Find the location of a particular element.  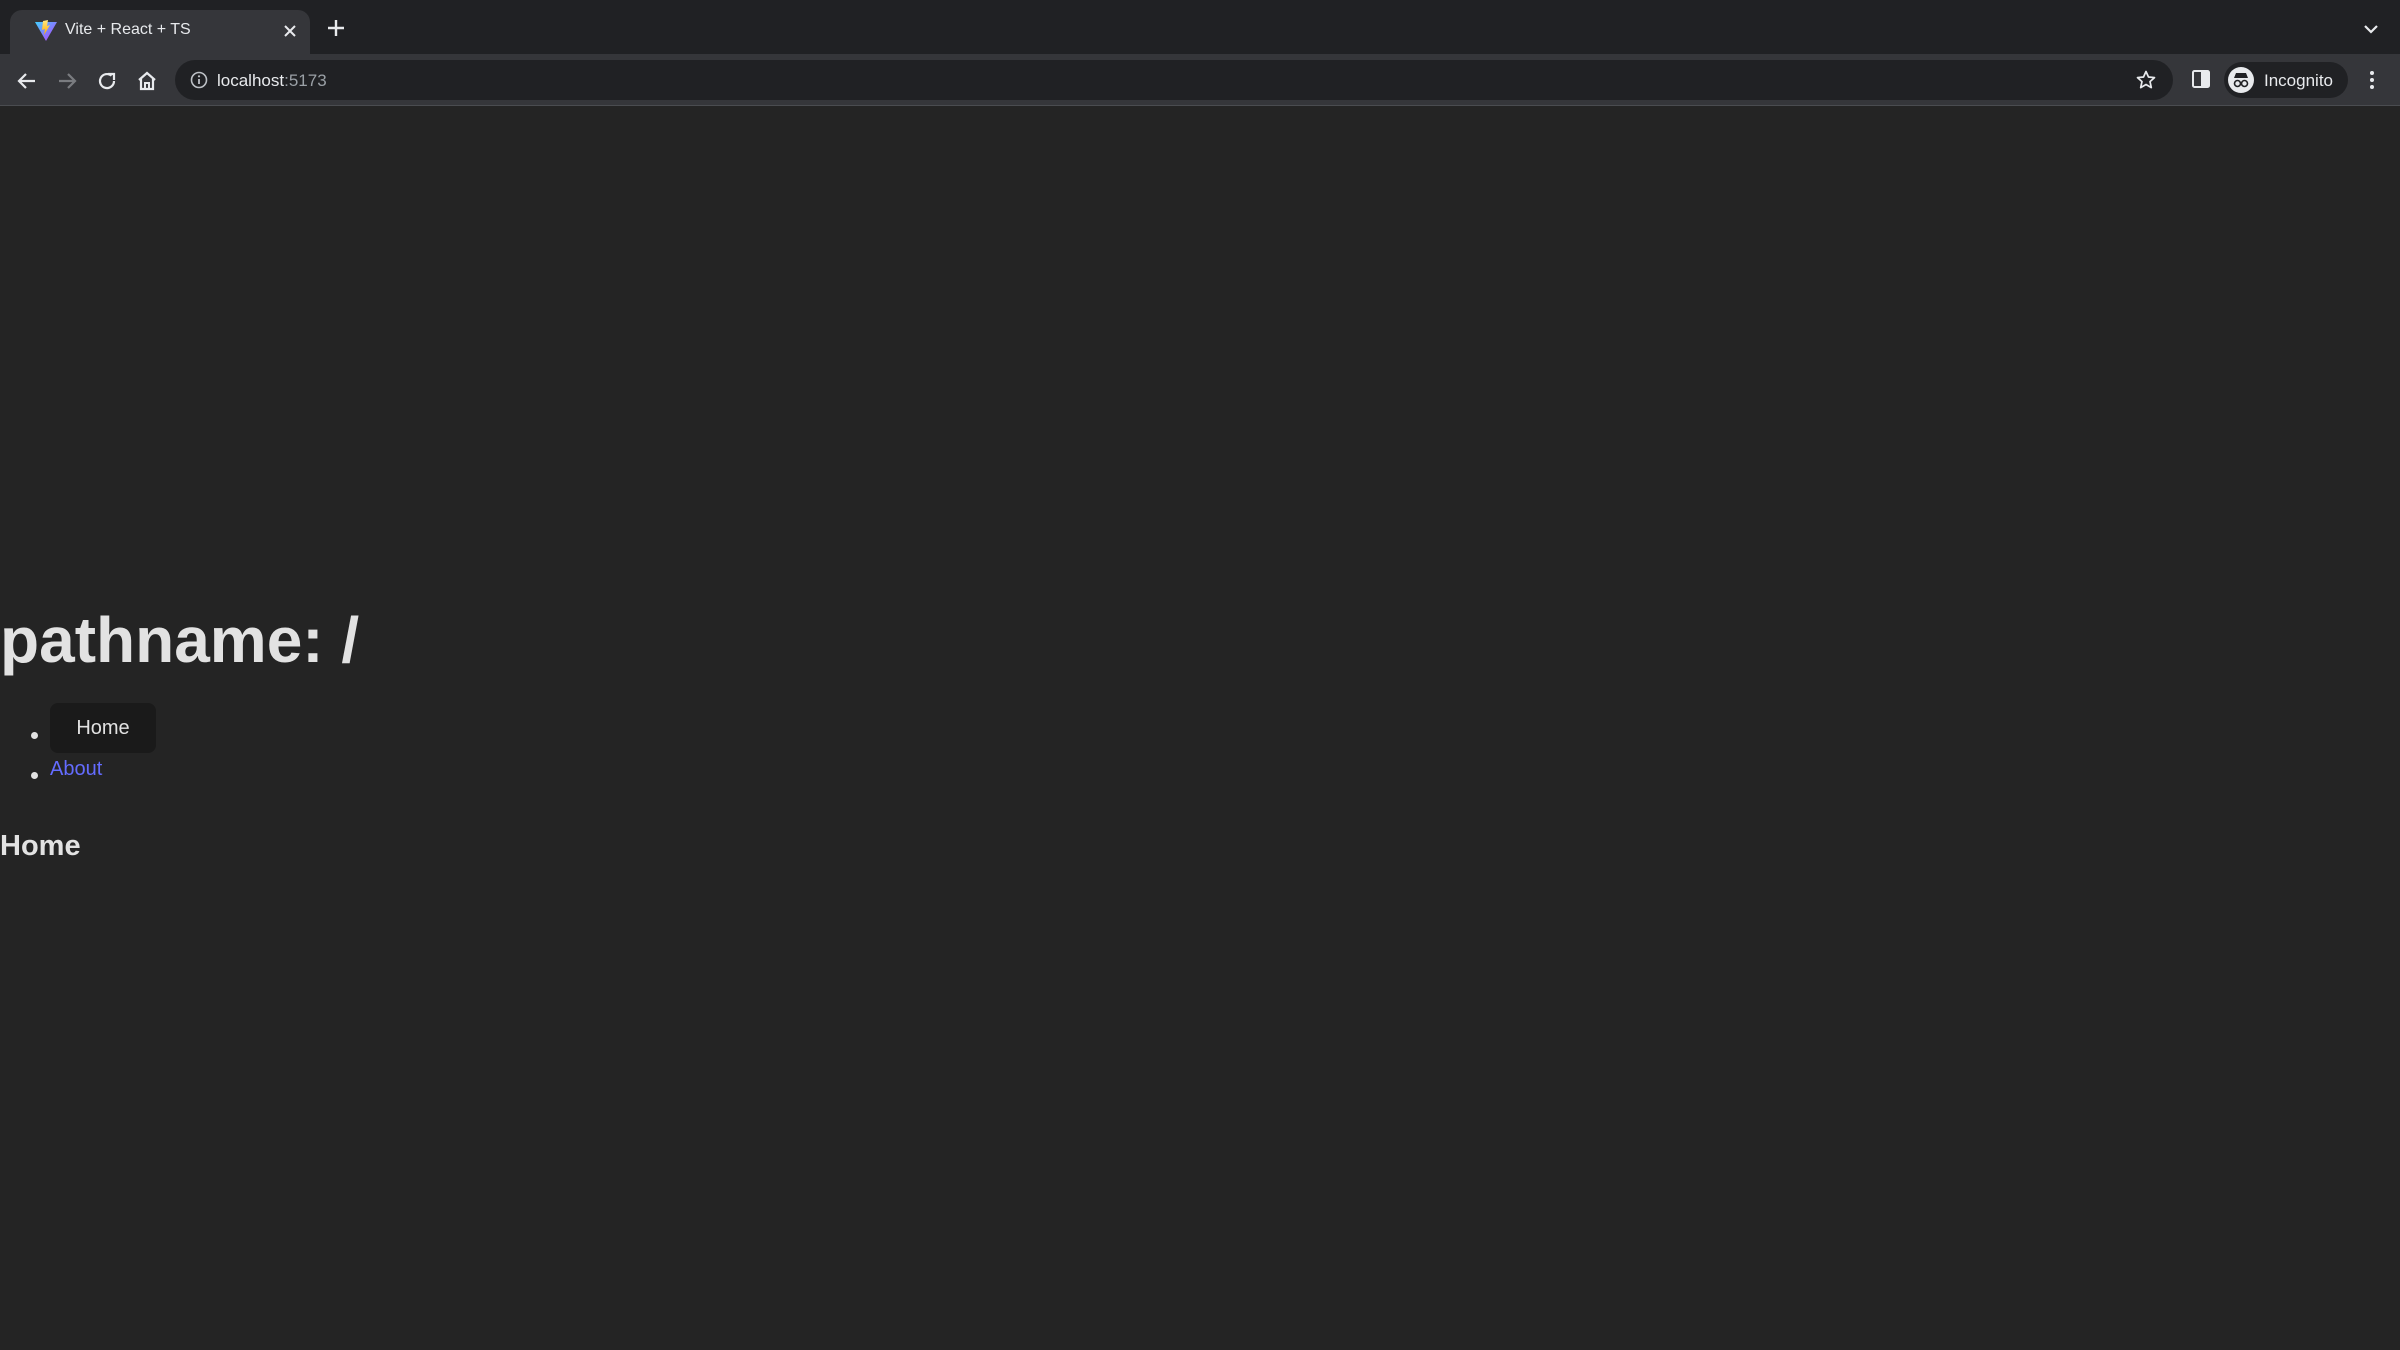

incognito-icon is located at coordinates (2241, 80).